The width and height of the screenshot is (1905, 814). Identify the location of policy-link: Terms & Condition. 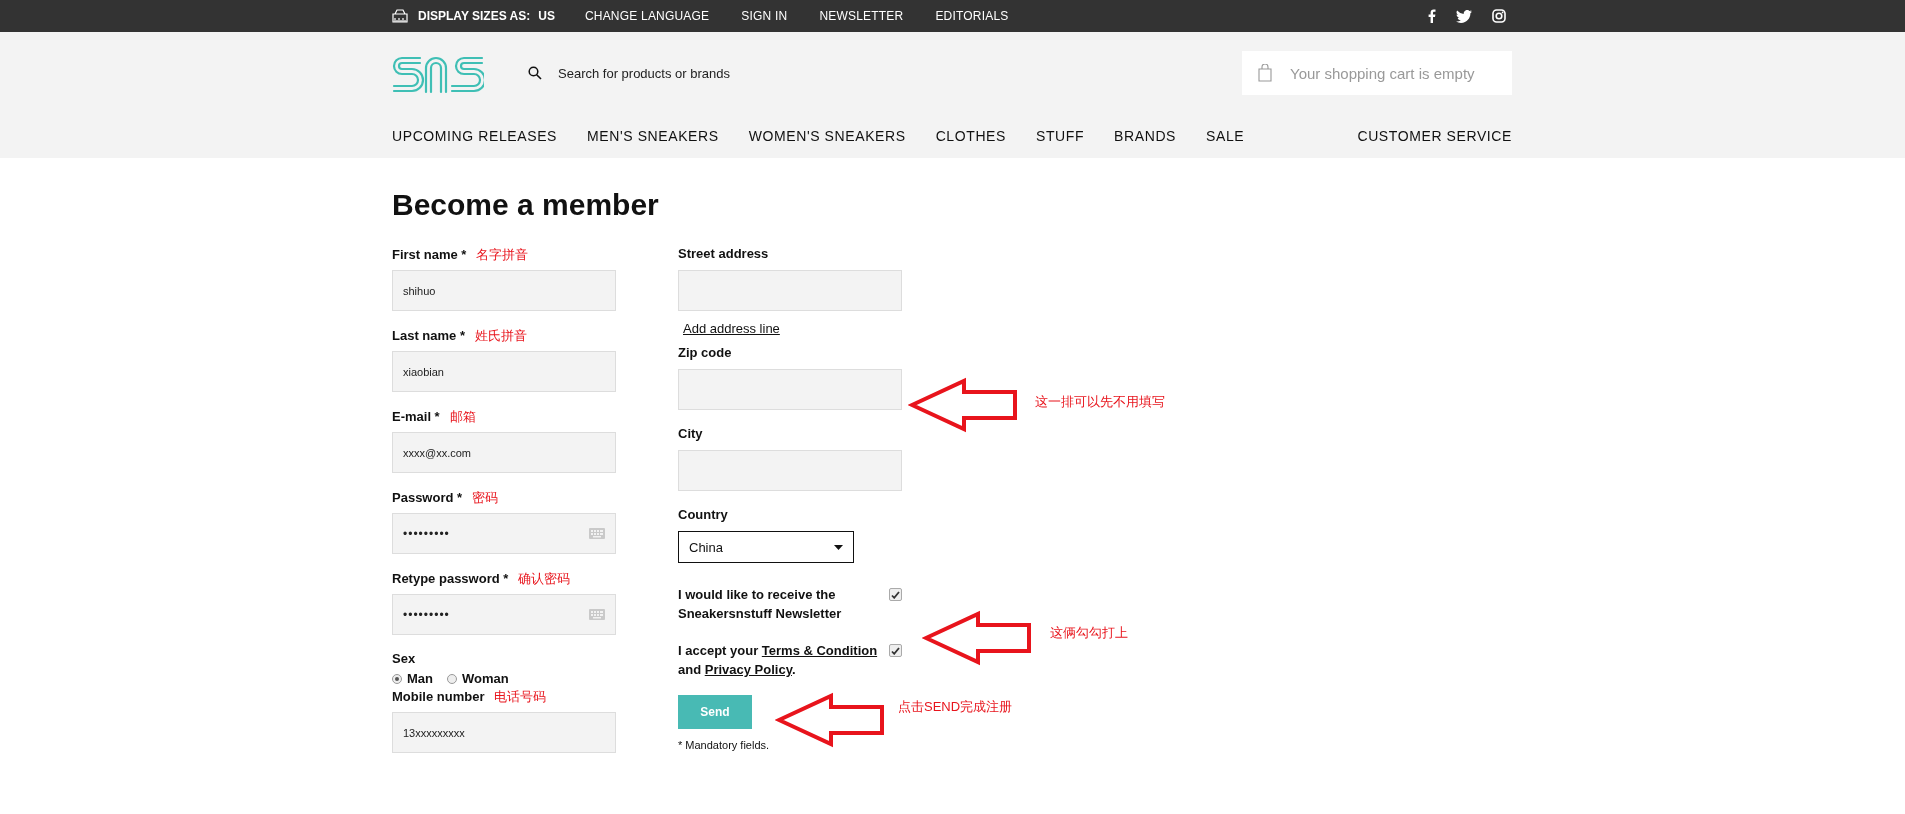
(819, 650).